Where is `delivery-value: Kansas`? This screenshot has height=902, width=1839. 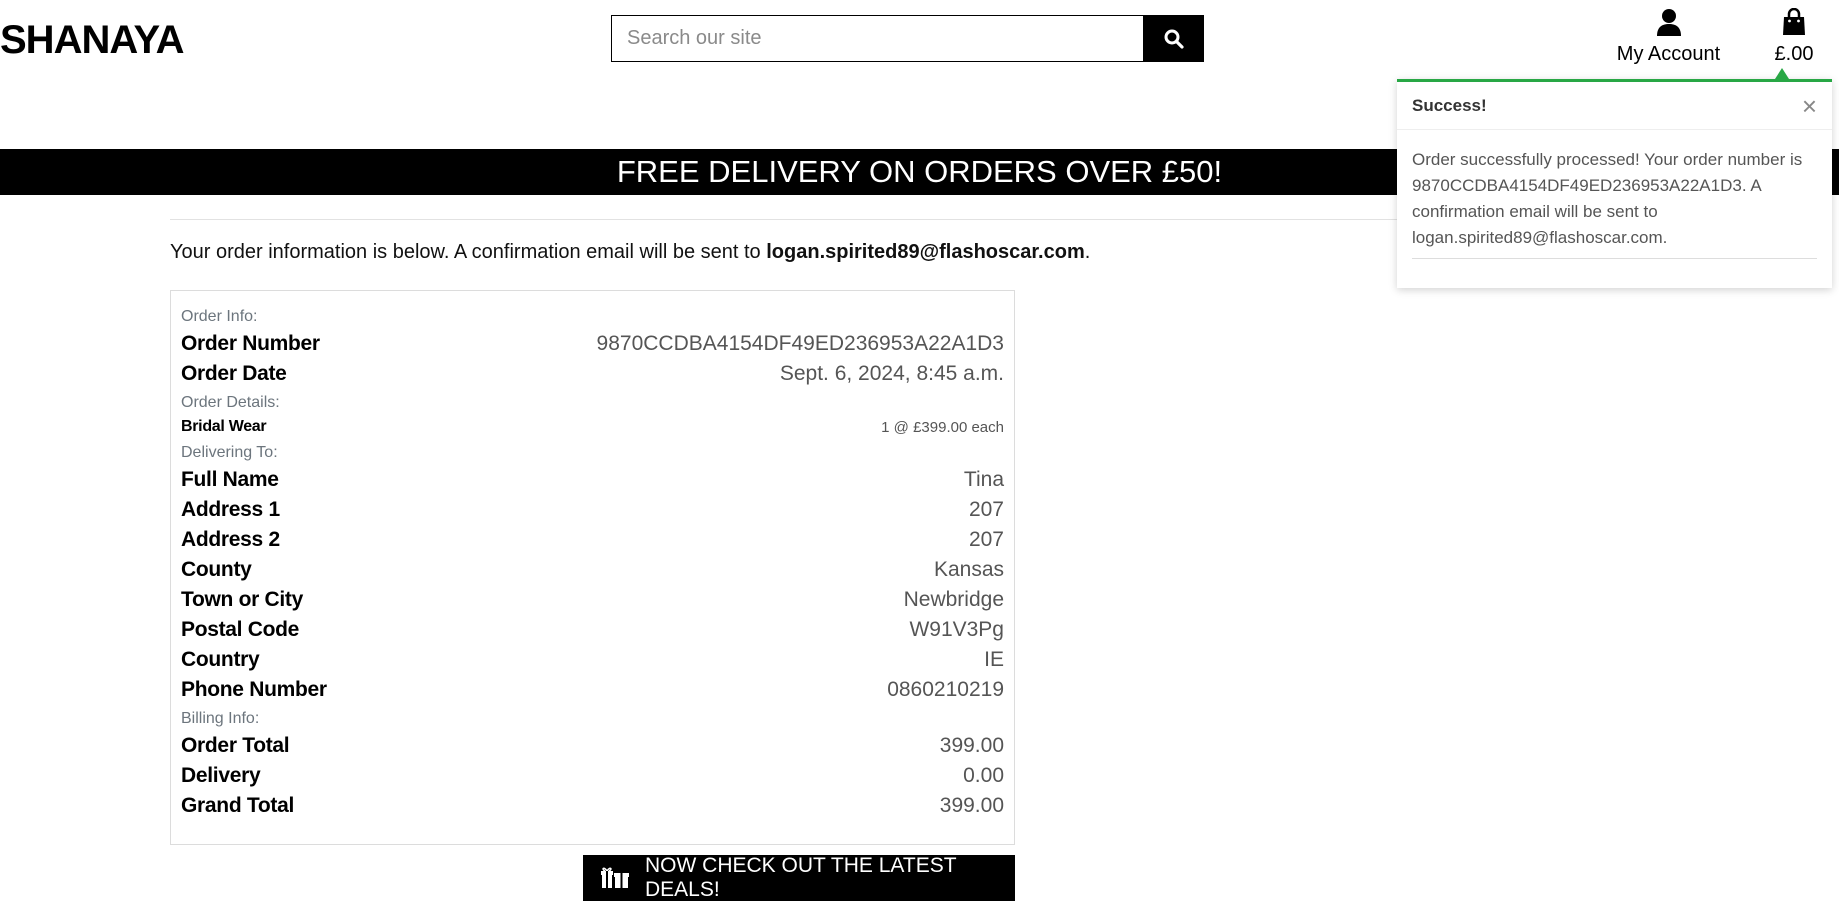
delivery-value: Kansas is located at coordinates (968, 569).